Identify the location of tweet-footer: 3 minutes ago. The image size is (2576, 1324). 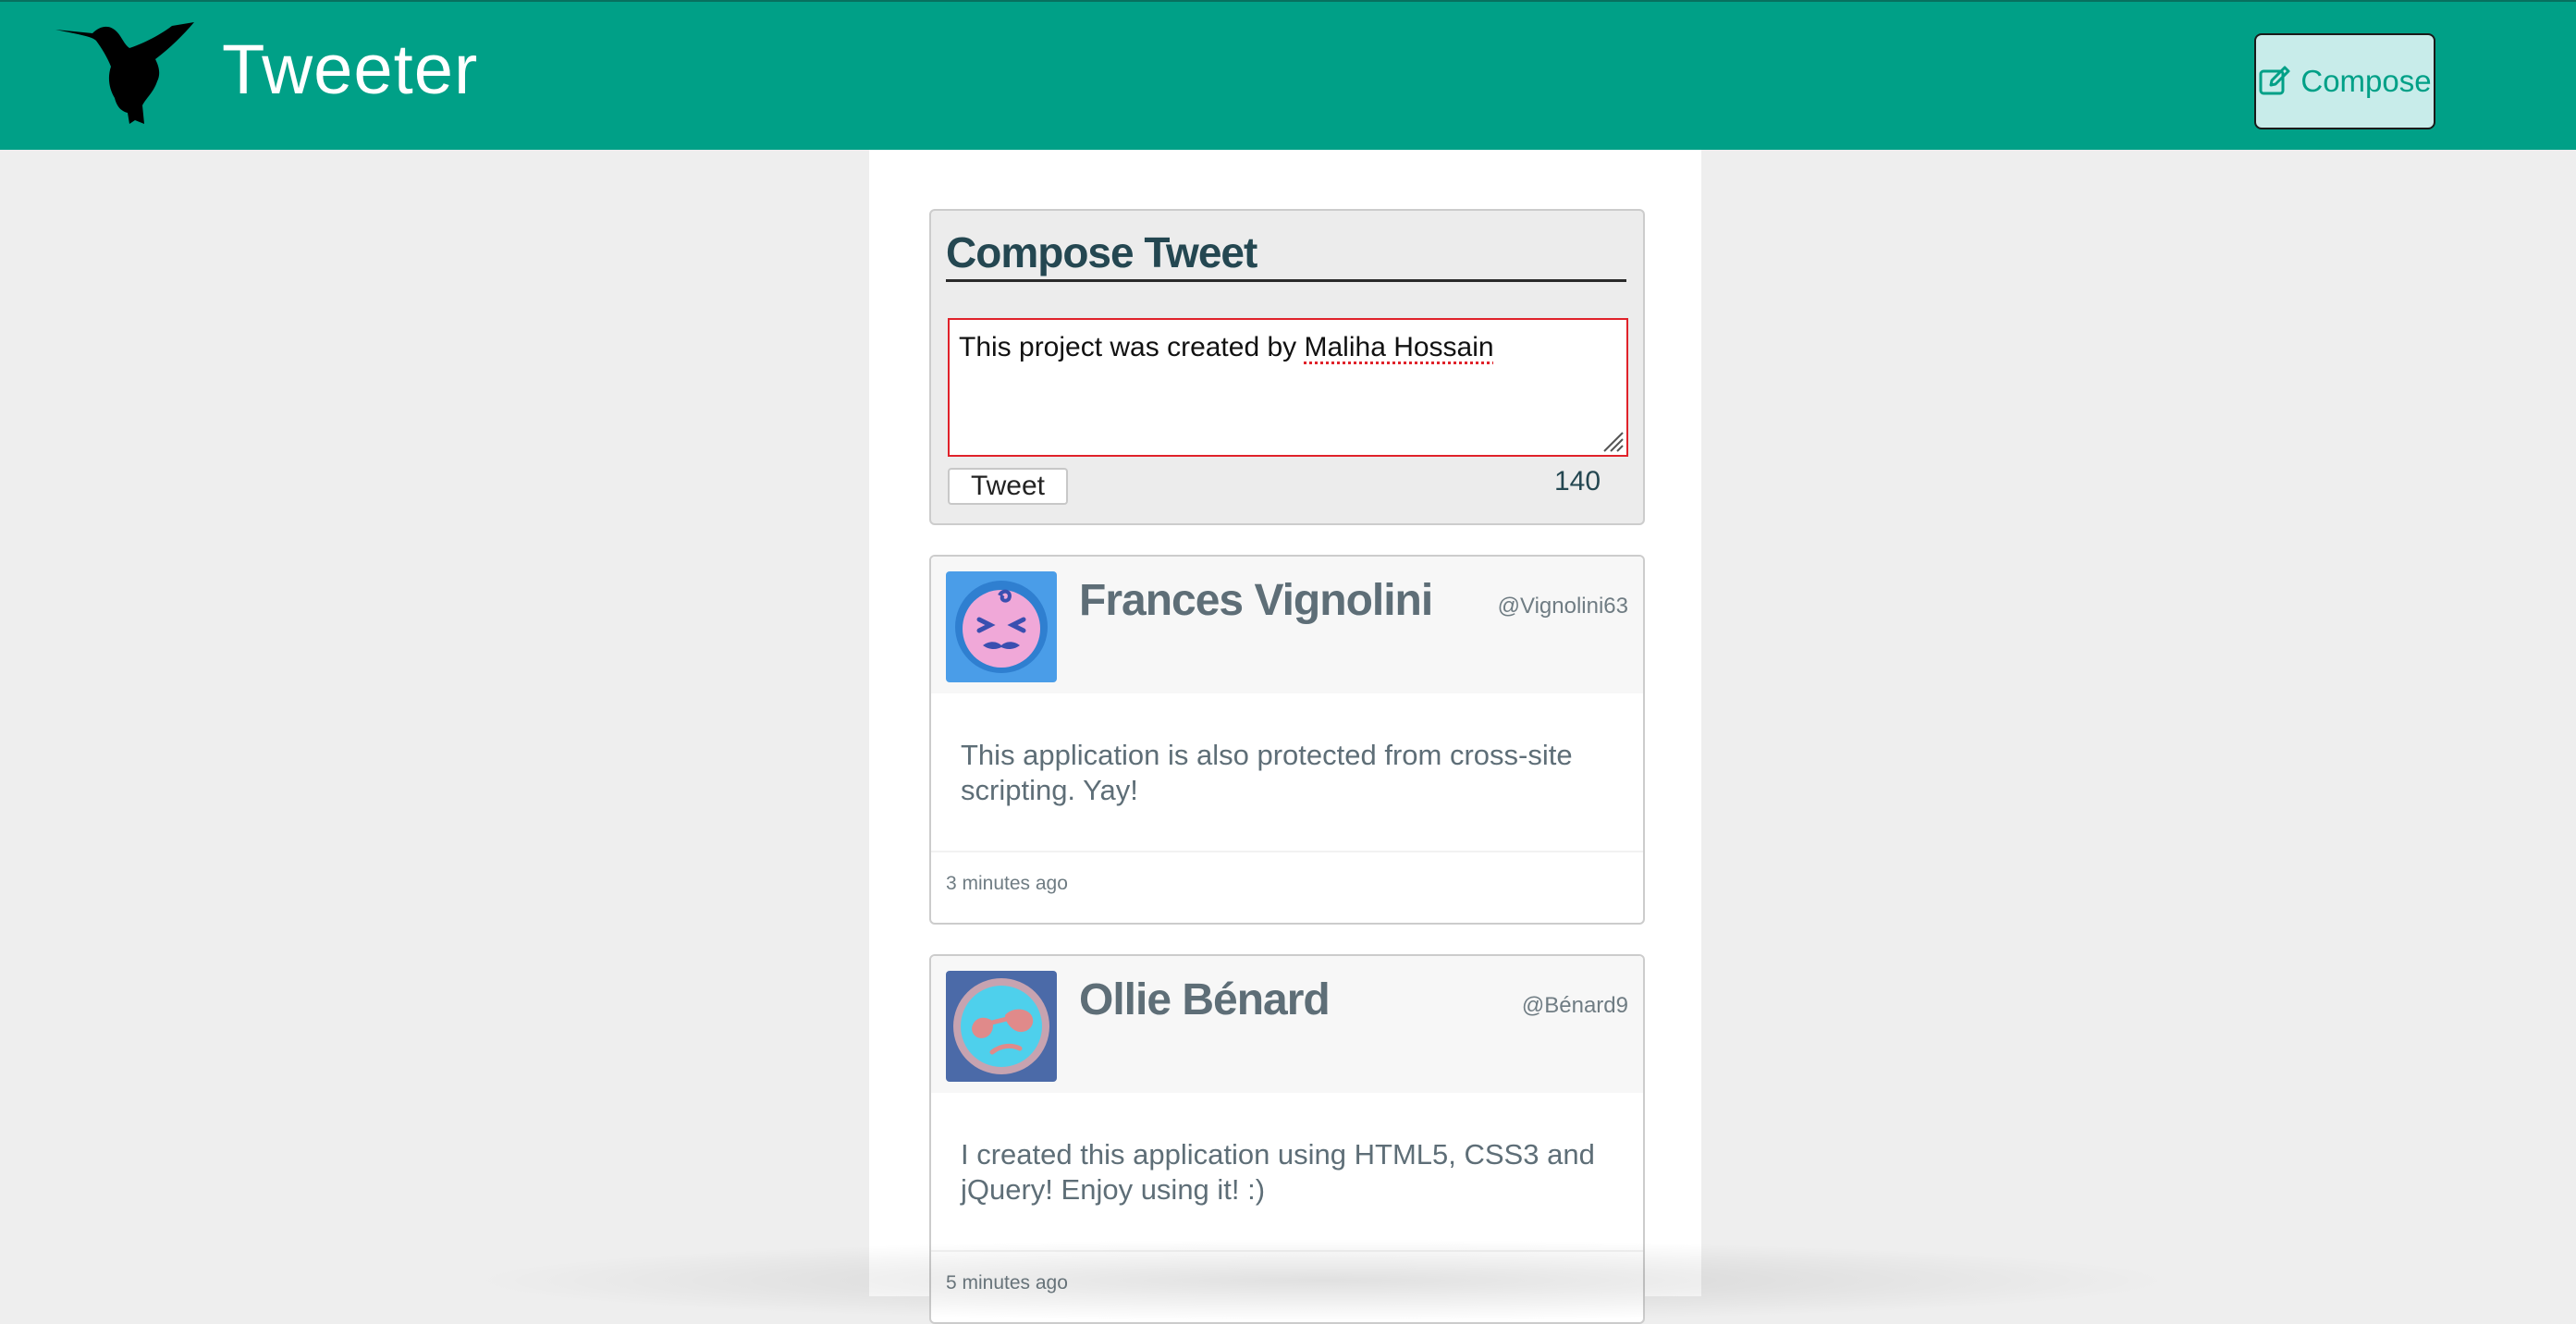
(1287, 887).